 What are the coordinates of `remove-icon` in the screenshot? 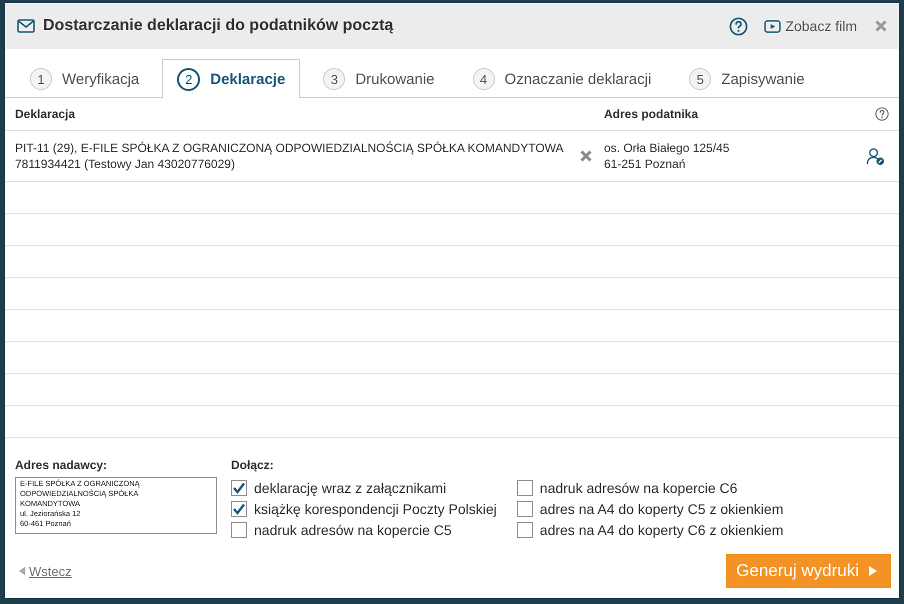 It's located at (586, 156).